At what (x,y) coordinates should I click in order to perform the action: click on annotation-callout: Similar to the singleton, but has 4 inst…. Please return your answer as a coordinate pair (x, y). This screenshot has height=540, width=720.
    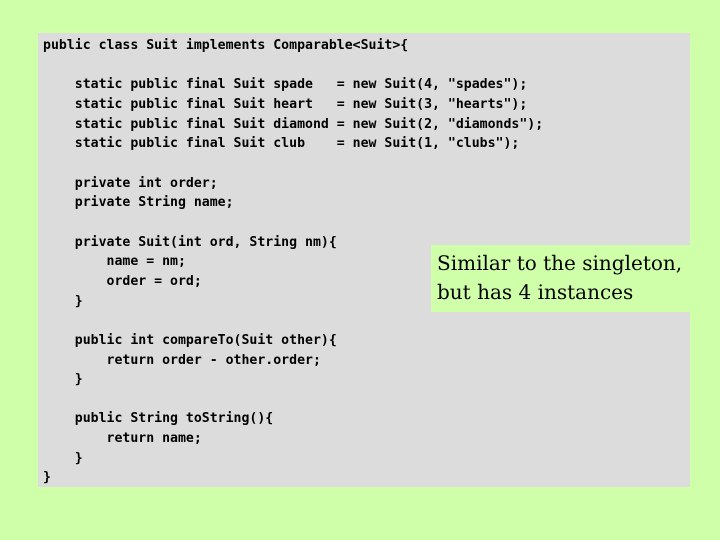
    Looking at the image, I should click on (562, 278).